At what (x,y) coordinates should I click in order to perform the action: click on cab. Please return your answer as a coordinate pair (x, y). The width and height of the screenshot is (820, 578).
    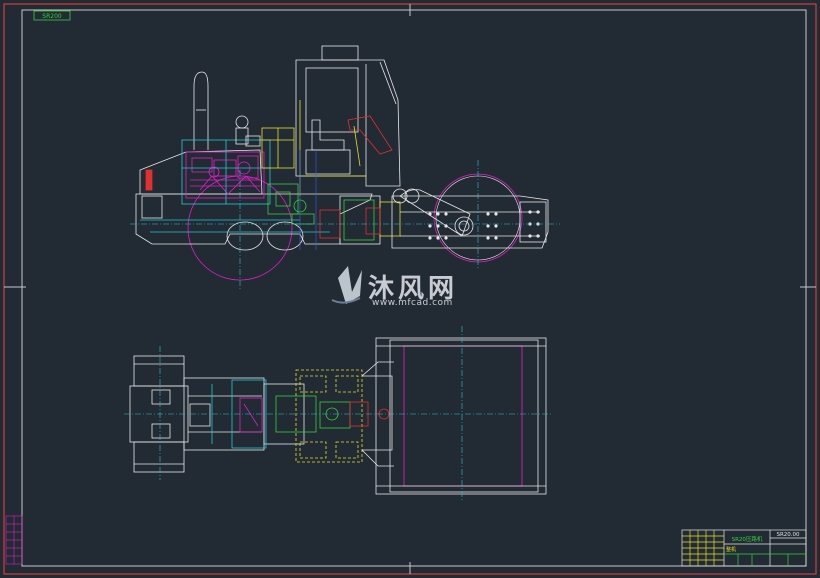
    Looking at the image, I should click on (348, 116).